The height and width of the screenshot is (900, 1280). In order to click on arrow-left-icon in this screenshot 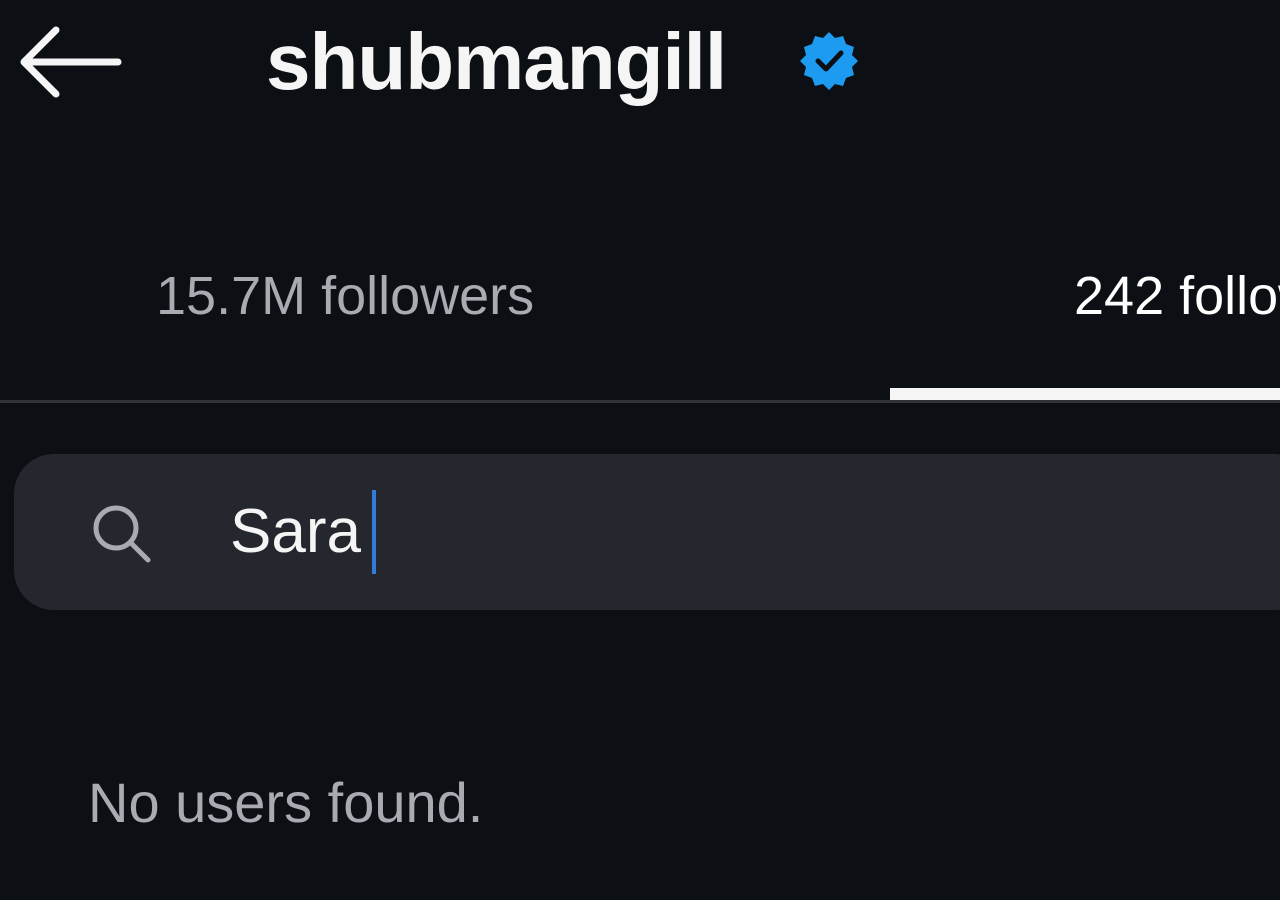, I will do `click(71, 62)`.